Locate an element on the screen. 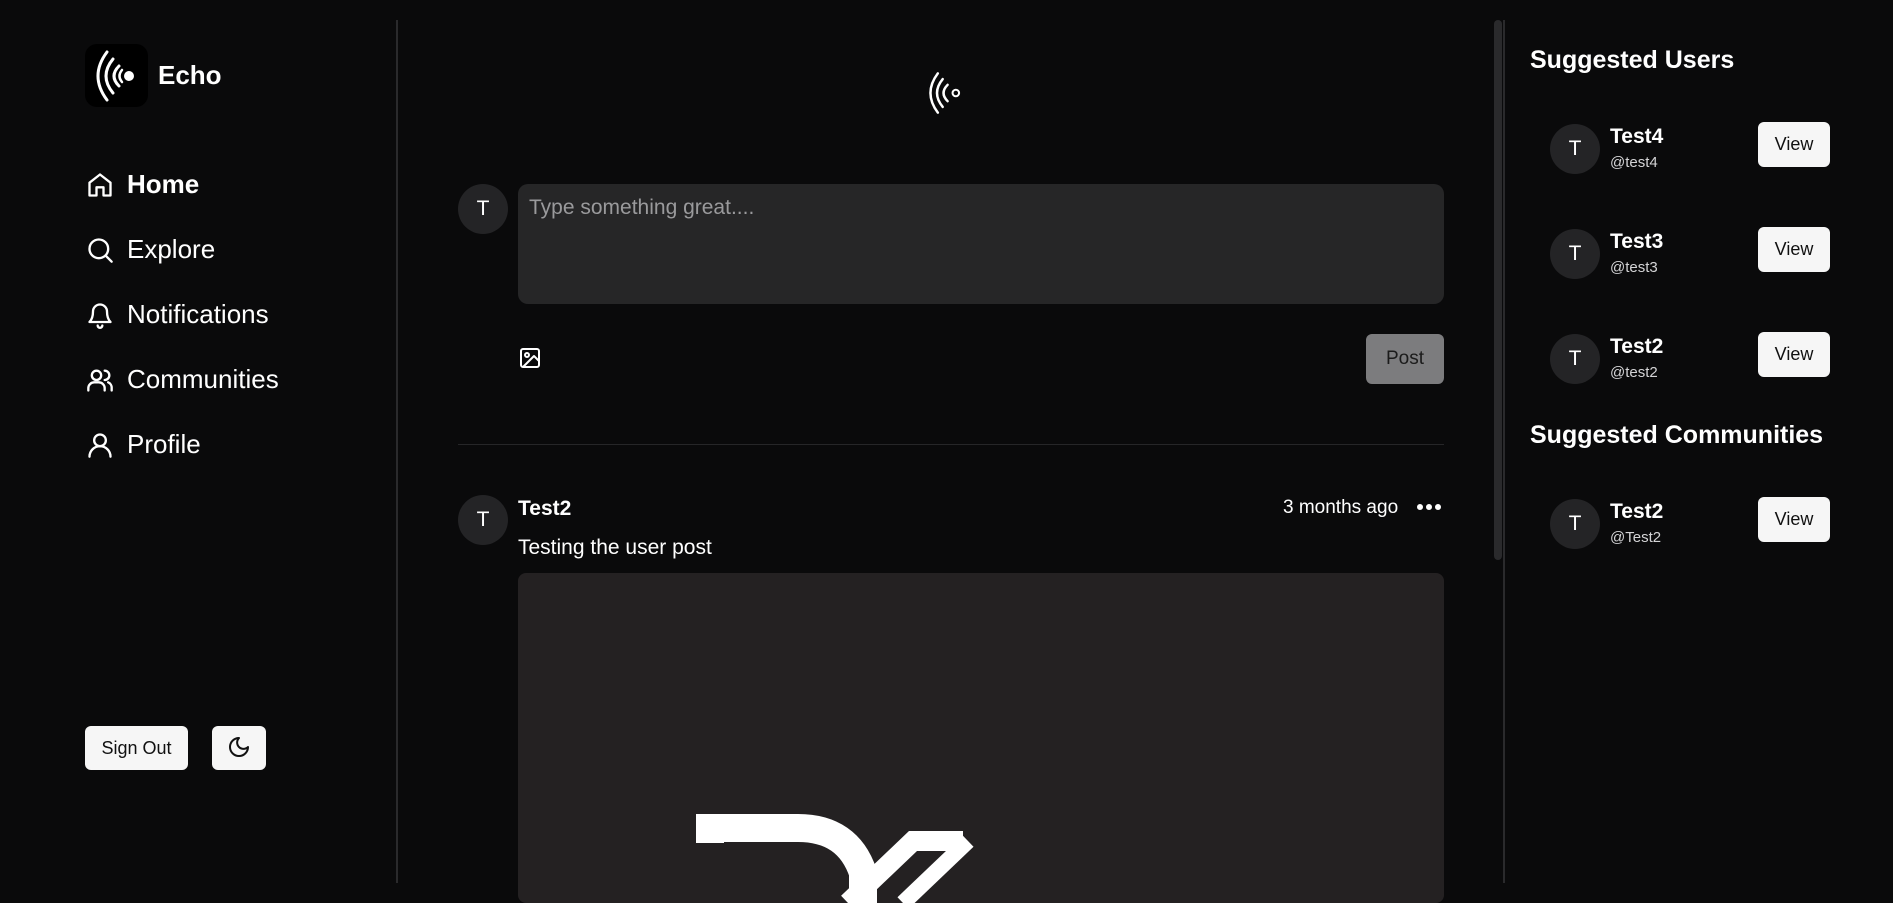  nav-item-home: Home is located at coordinates (182, 184).